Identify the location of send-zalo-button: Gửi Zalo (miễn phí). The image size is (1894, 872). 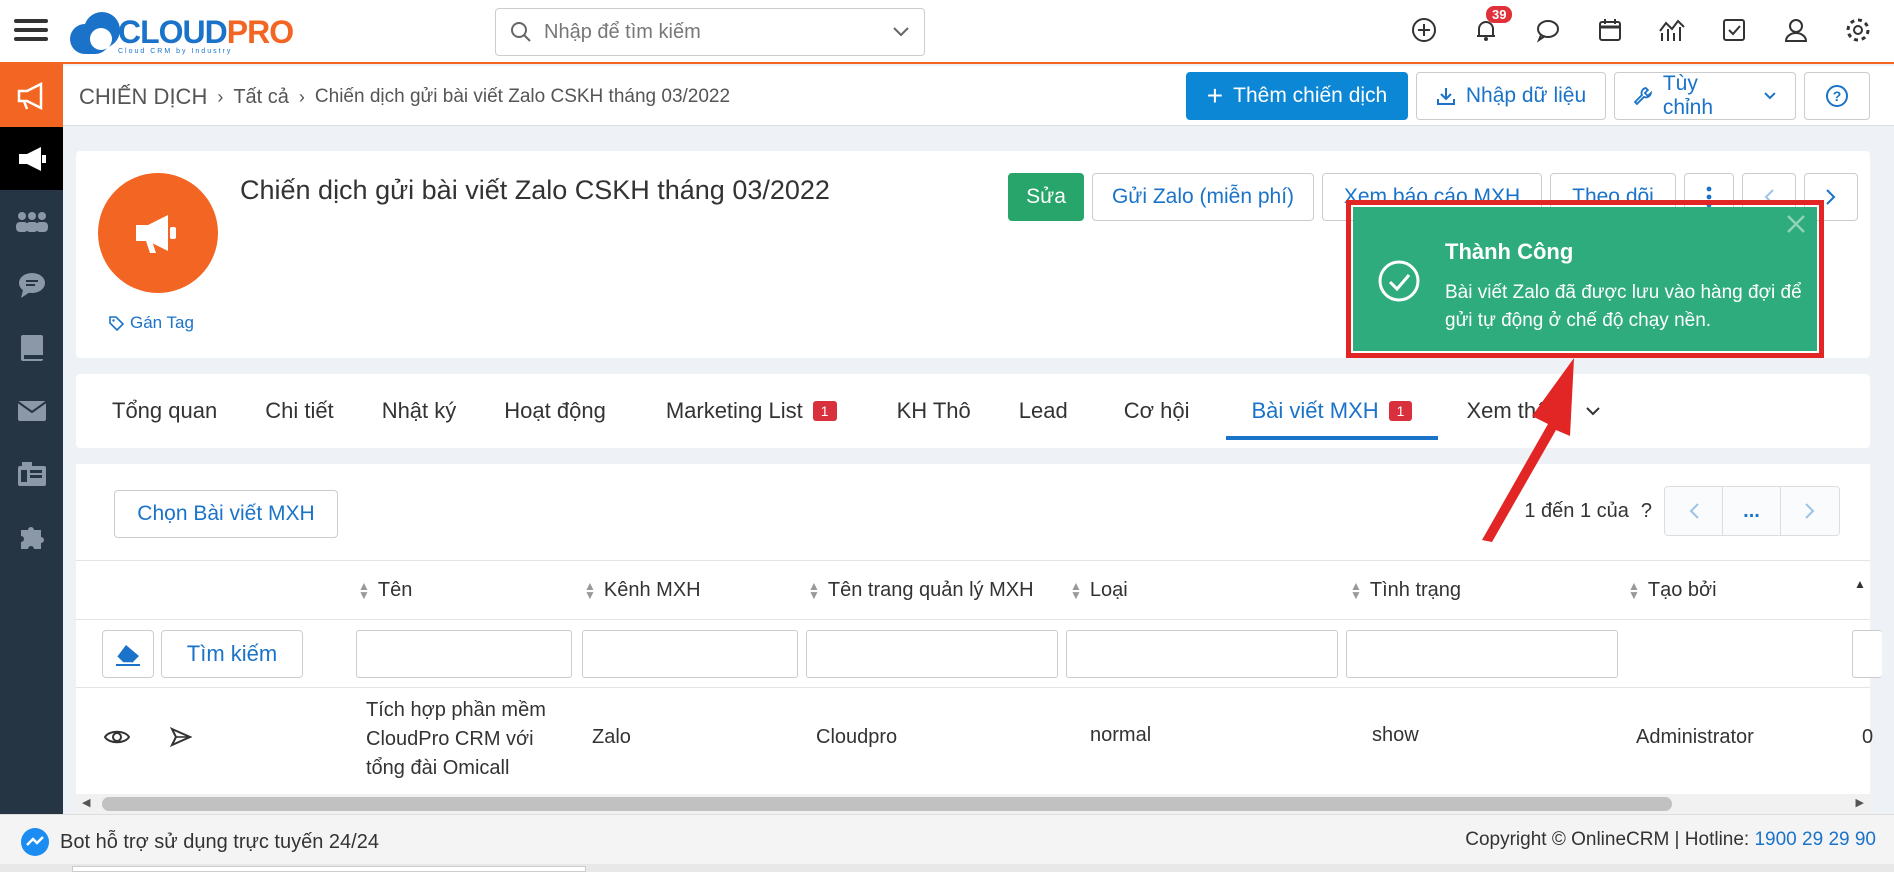
(1203, 197).